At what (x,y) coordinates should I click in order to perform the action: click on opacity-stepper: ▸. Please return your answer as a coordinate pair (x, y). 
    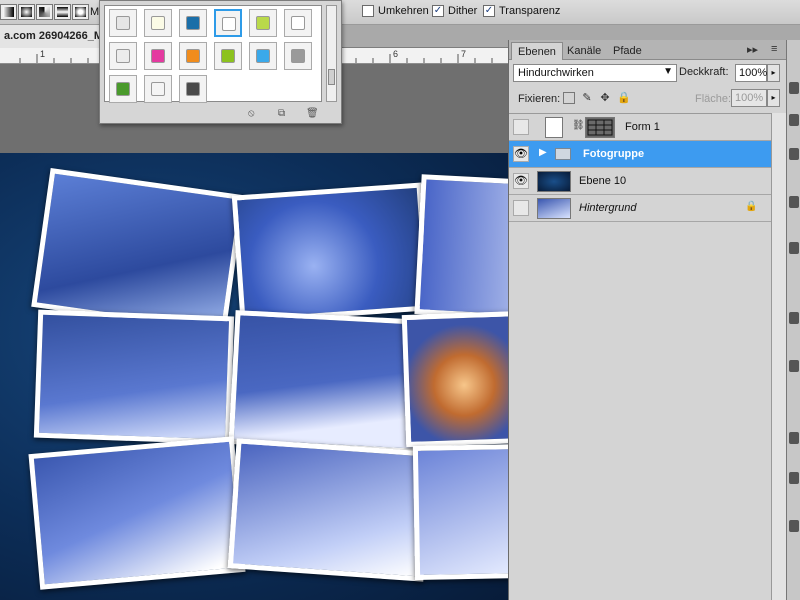
    Looking at the image, I should click on (773, 73).